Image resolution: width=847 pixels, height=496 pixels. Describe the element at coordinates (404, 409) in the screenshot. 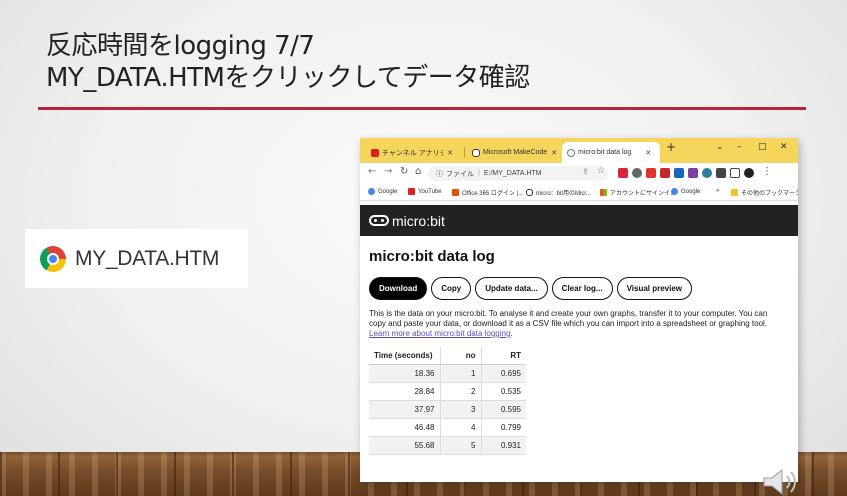

I see `table-cell: 37.97` at that location.